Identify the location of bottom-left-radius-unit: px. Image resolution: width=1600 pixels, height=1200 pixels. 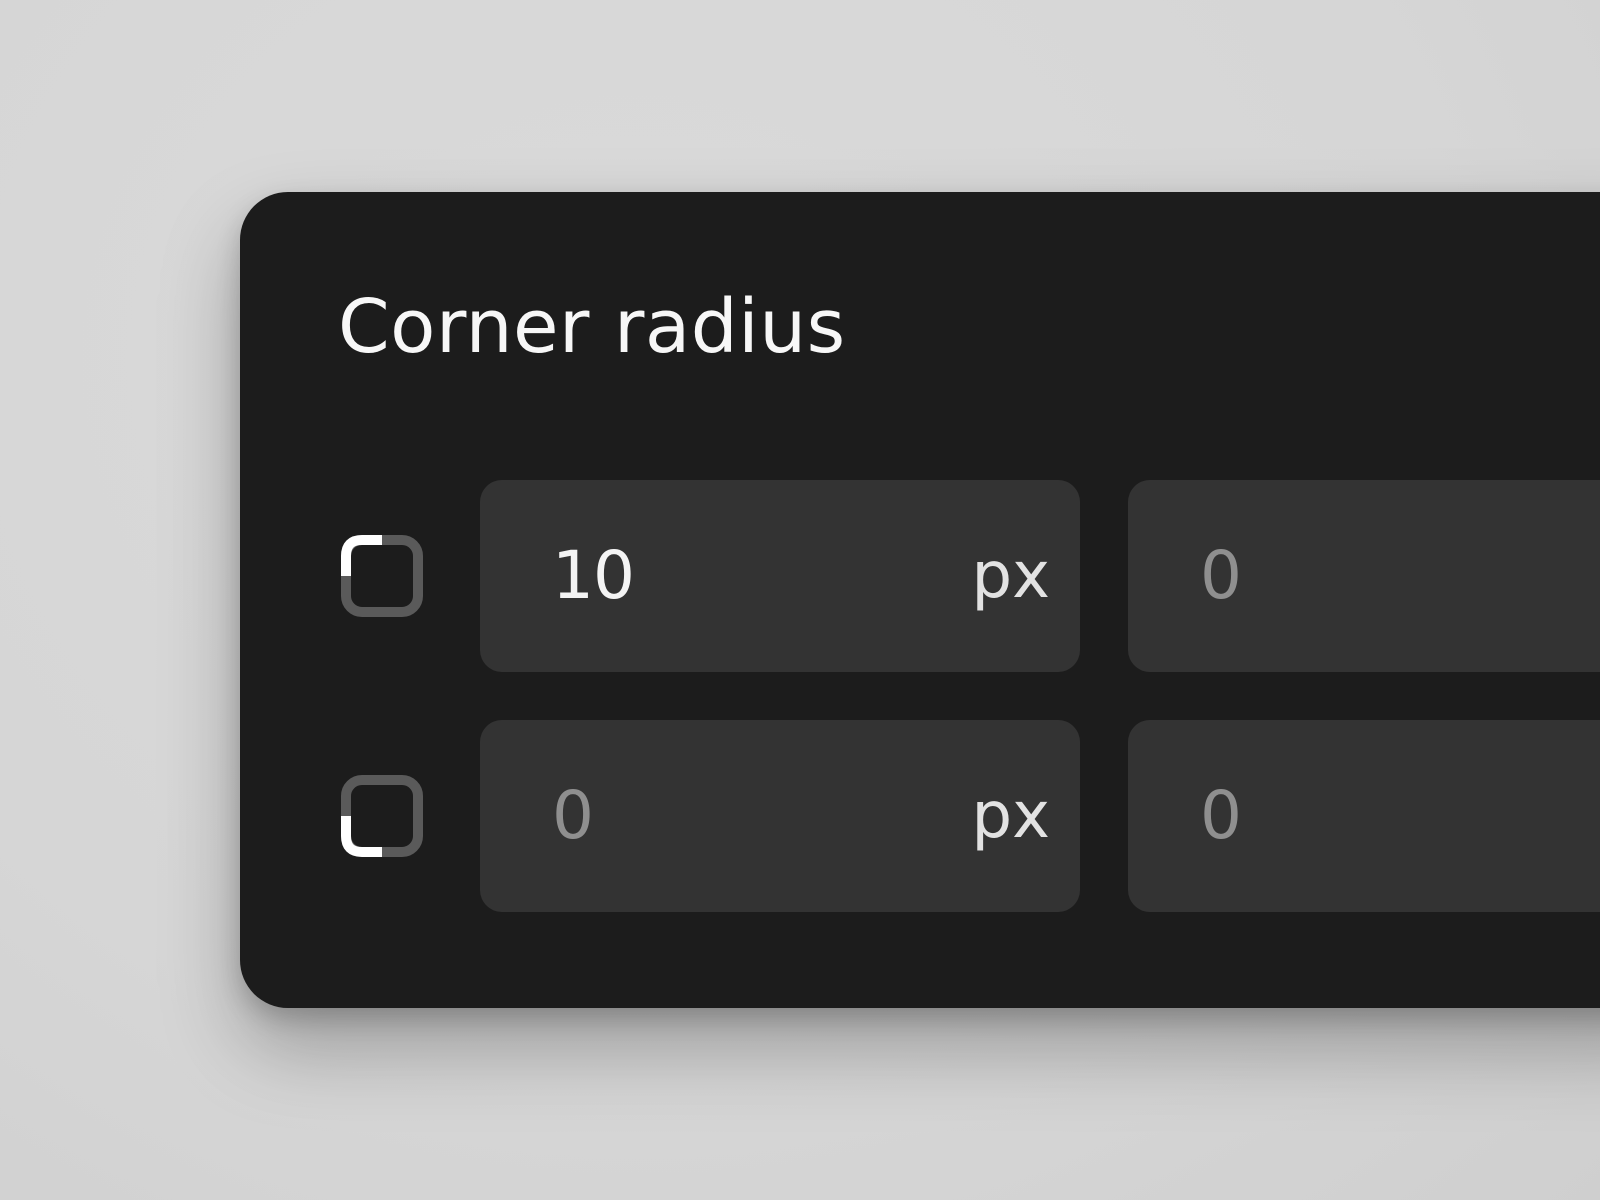
(1011, 816).